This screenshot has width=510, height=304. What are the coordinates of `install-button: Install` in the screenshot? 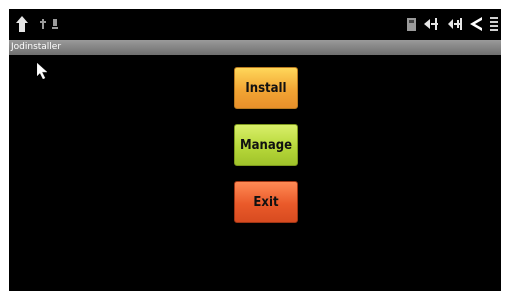 It's located at (266, 88).